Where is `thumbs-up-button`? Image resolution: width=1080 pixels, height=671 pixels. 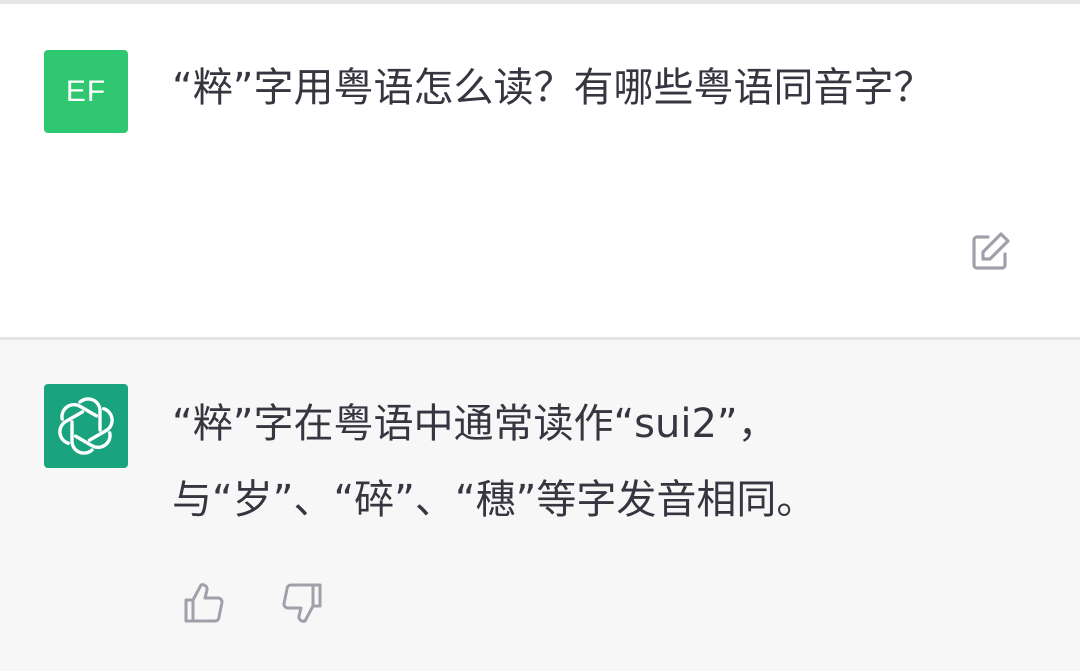
thumbs-up-button is located at coordinates (204, 603).